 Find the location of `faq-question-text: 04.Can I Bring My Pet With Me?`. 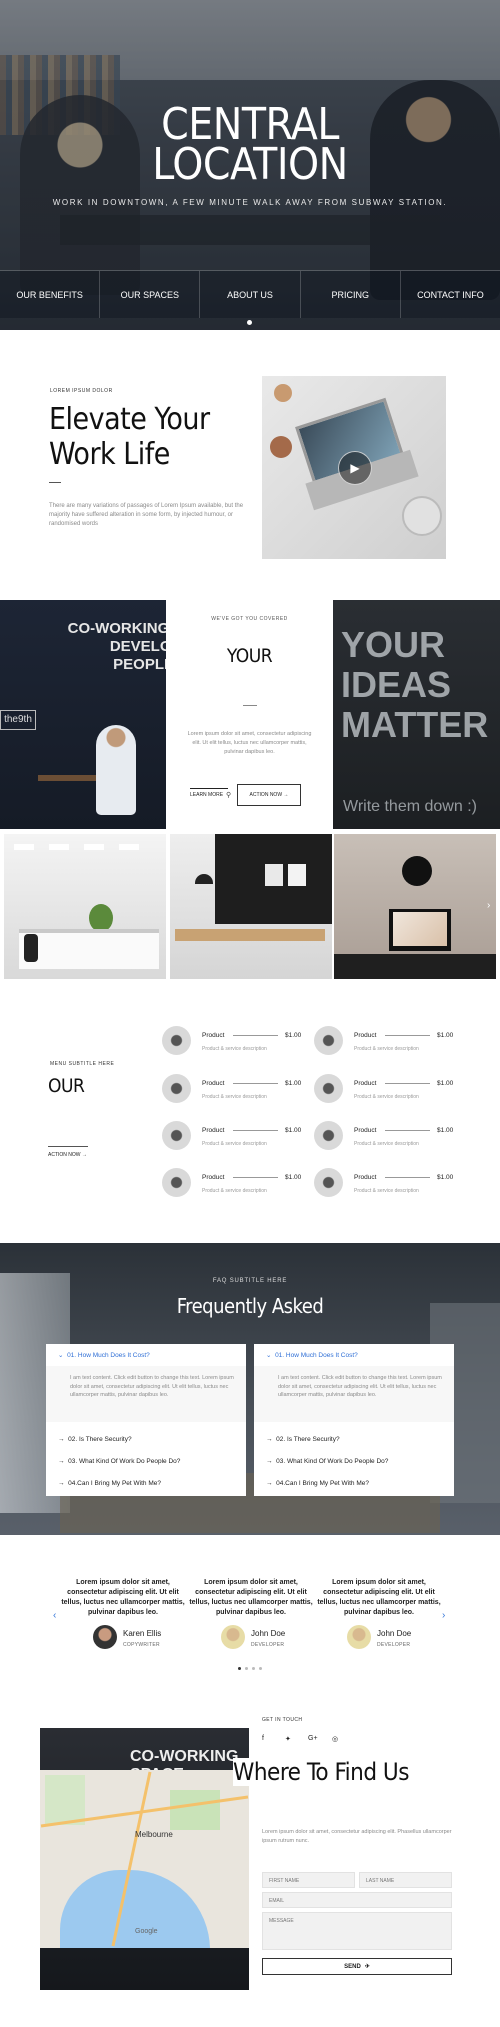

faq-question-text: 04.Can I Bring My Pet With Me? is located at coordinates (322, 1483).